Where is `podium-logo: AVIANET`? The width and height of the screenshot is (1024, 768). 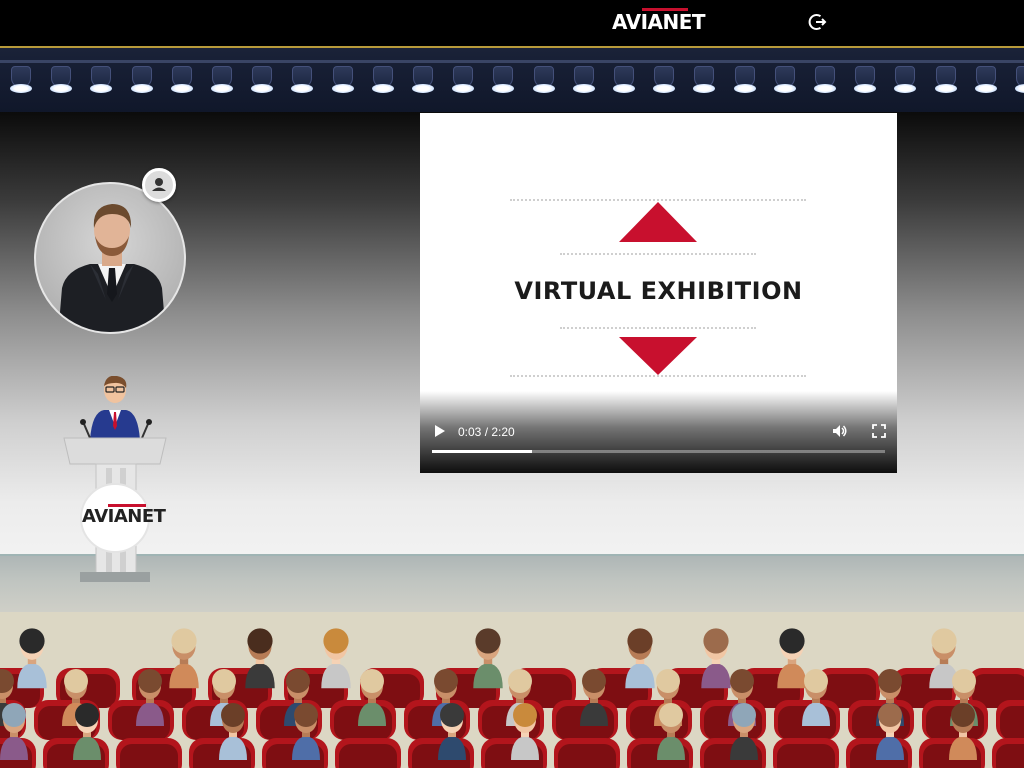
podium-logo: AVIANET is located at coordinates (124, 515).